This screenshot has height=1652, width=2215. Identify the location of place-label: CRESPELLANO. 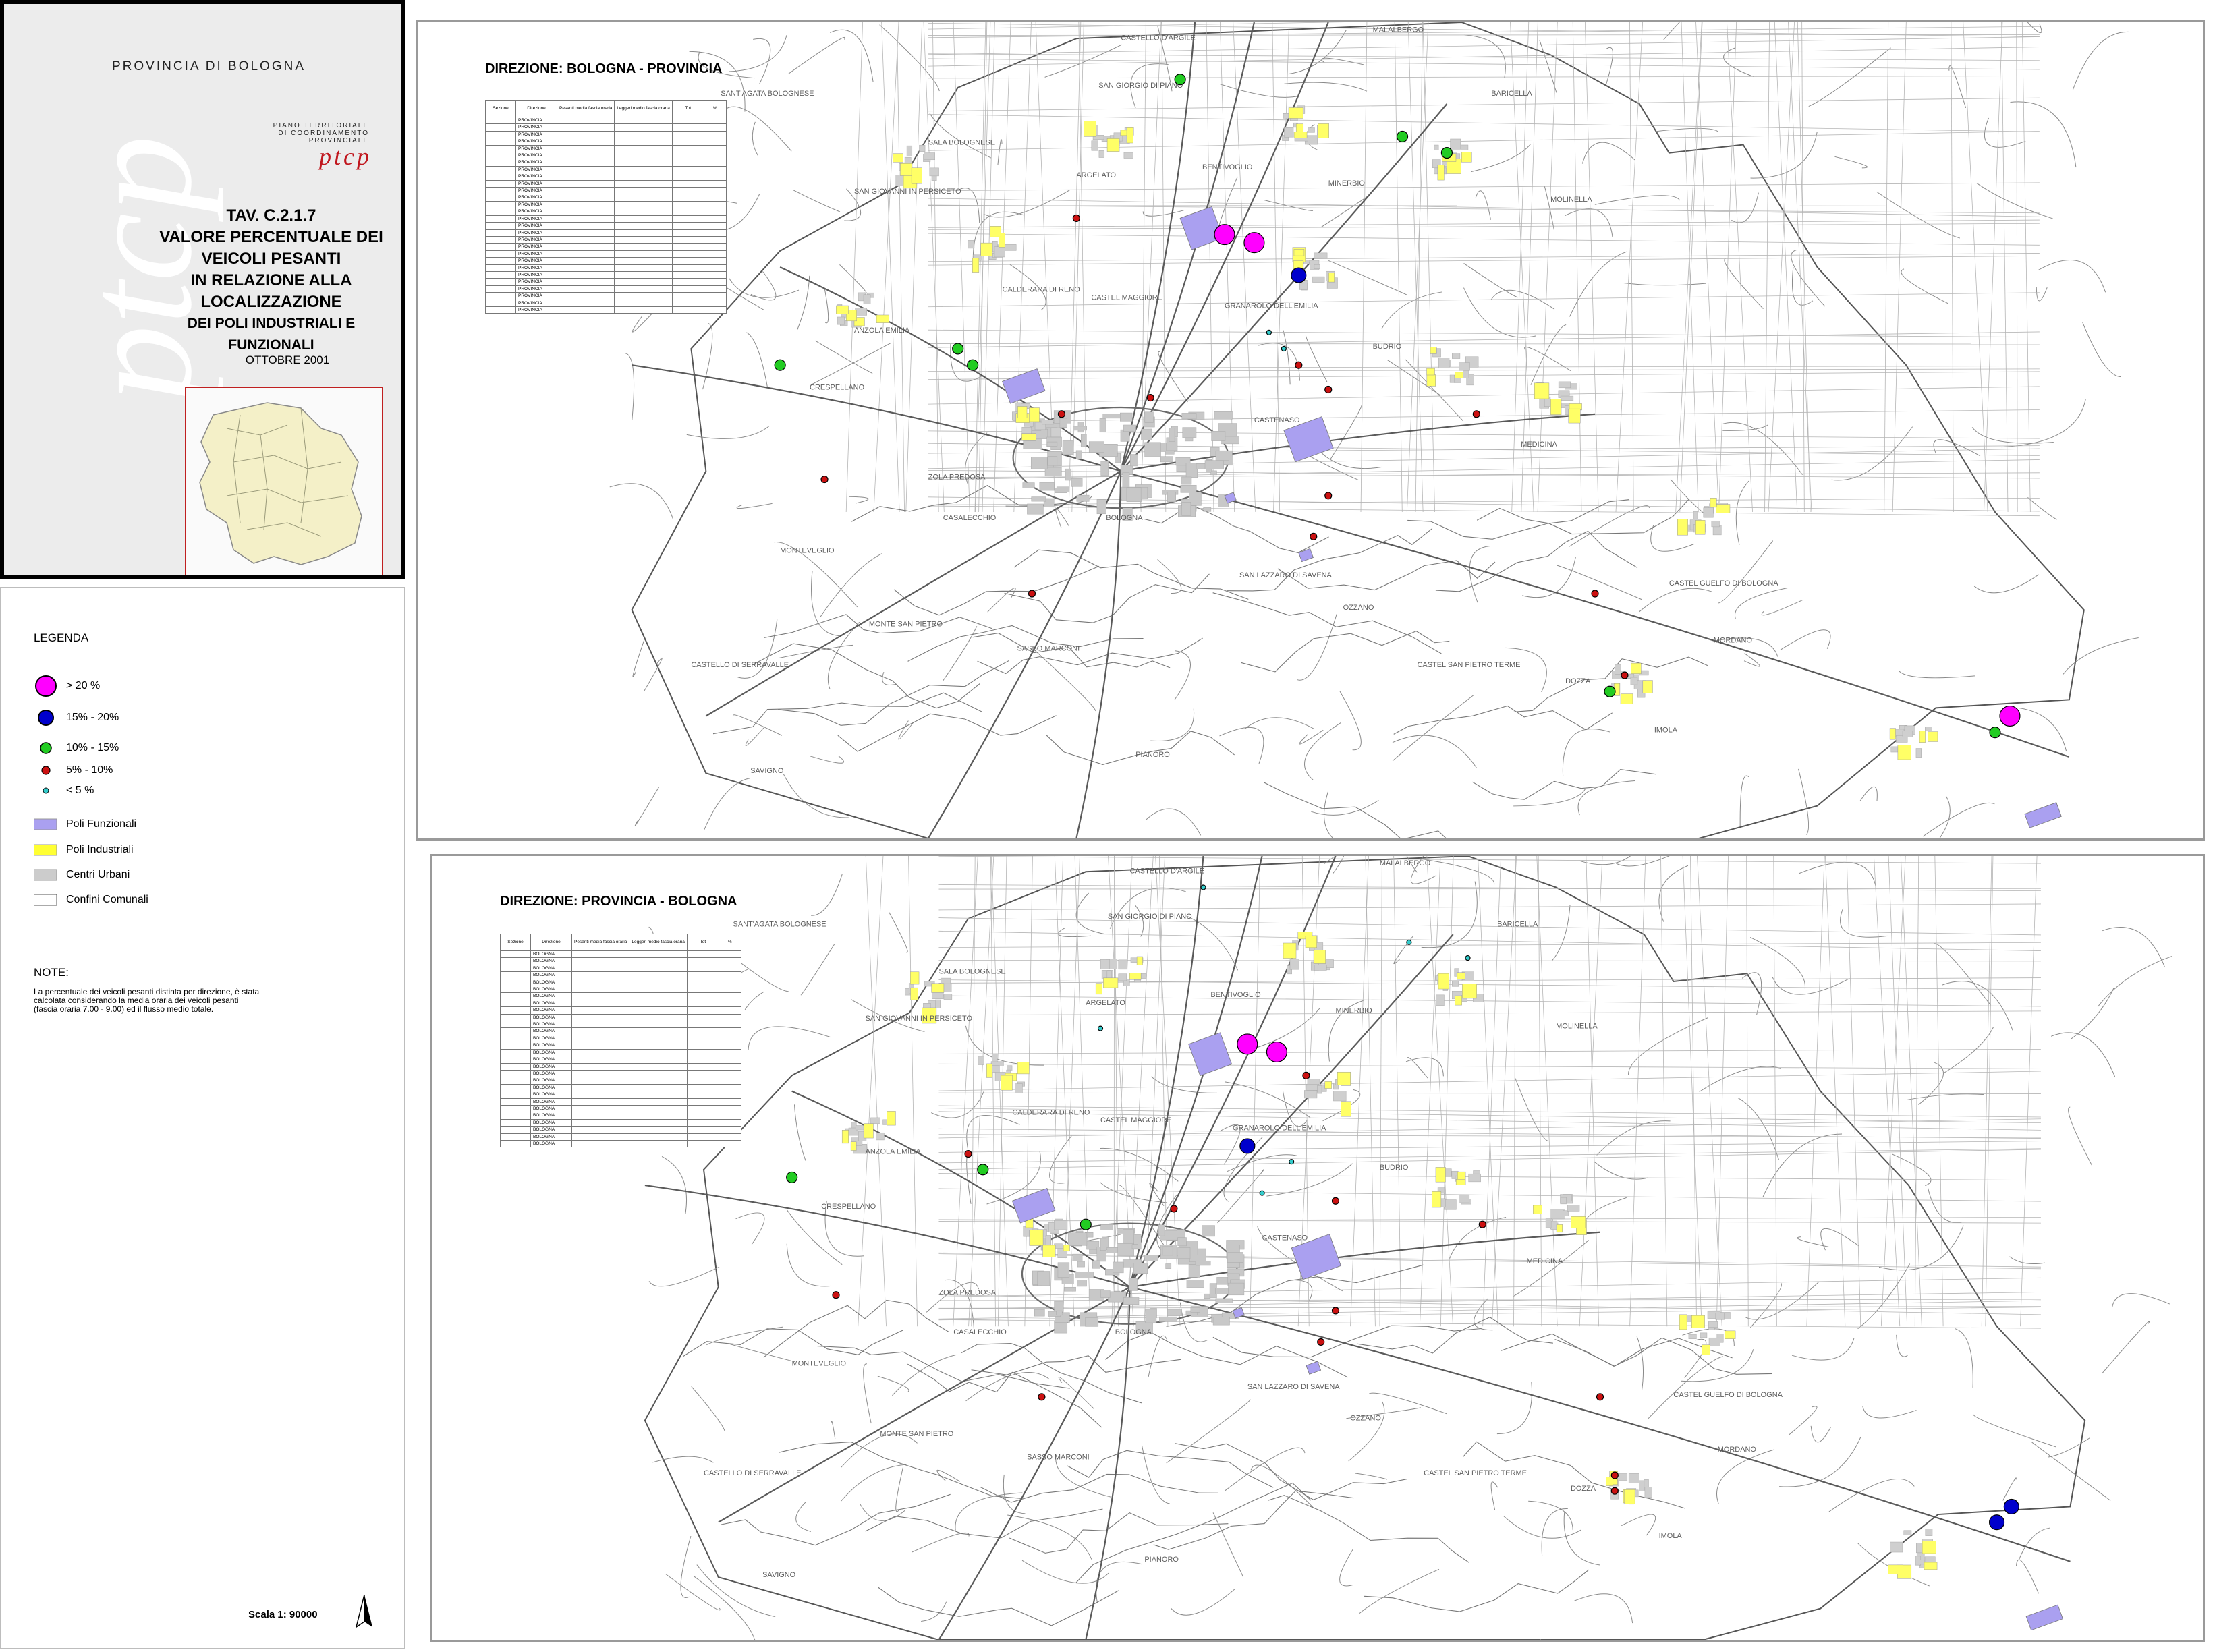
(848, 1207).